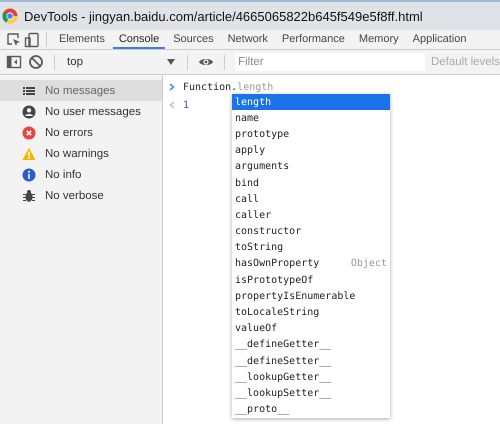 The image size is (500, 424). Describe the element at coordinates (81, 153) in the screenshot. I see `sidebar-item: No warnings` at that location.